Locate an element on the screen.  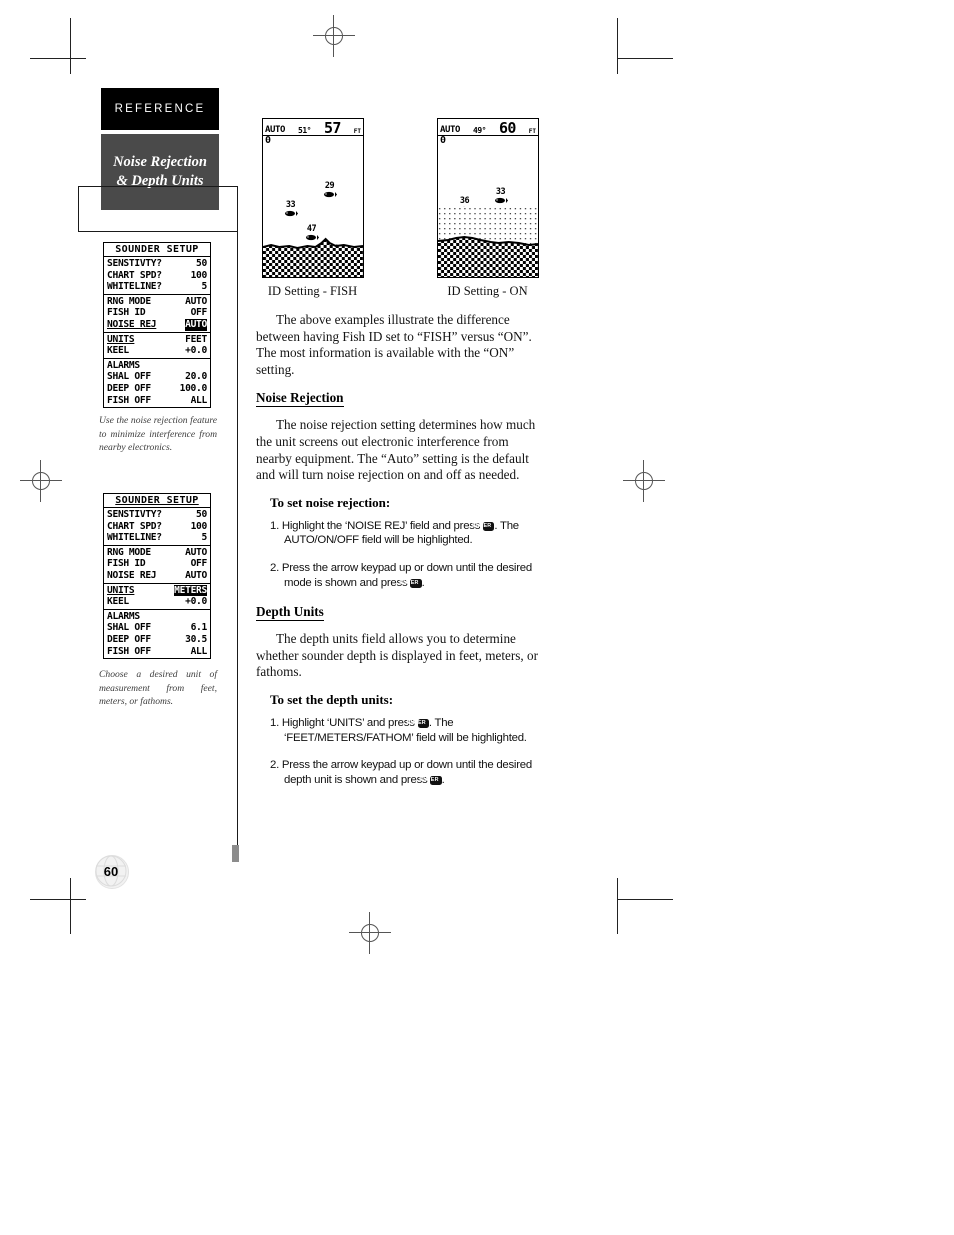
setup-group-2-feet: RNG MODE AUTO FISH ID OFF NOISE REJ AUTO is located at coordinates (157, 314).